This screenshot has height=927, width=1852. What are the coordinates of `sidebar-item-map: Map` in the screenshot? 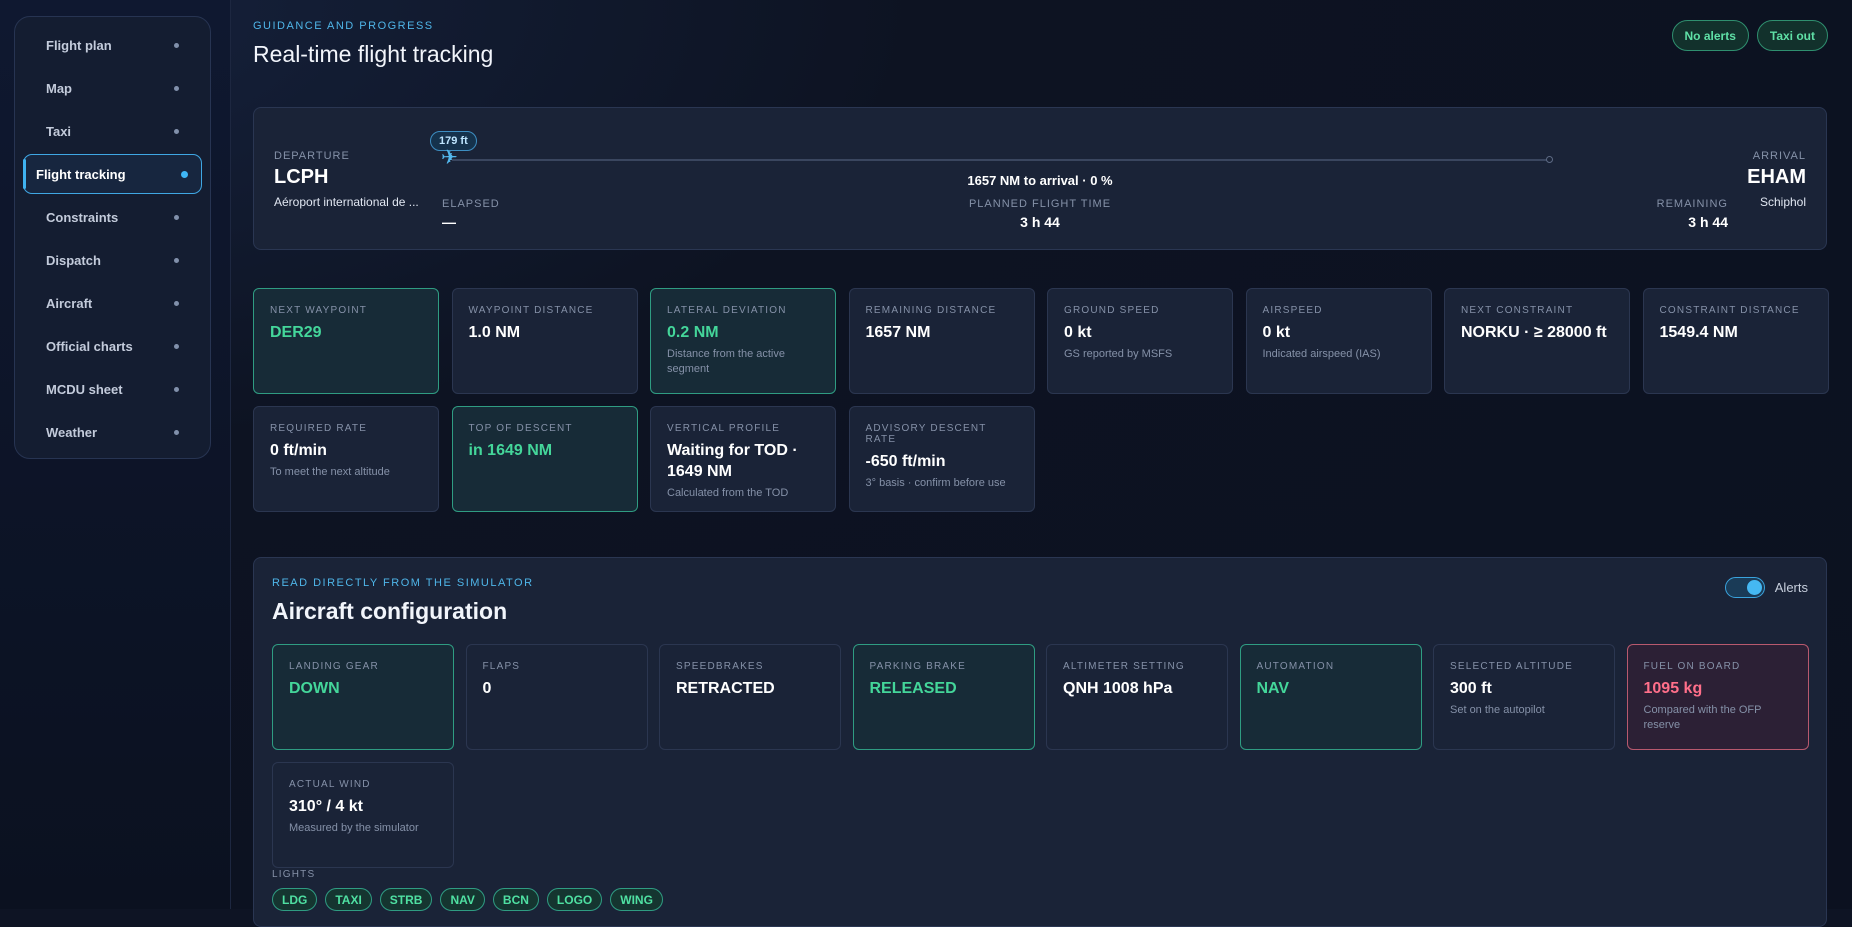 It's located at (112, 88).